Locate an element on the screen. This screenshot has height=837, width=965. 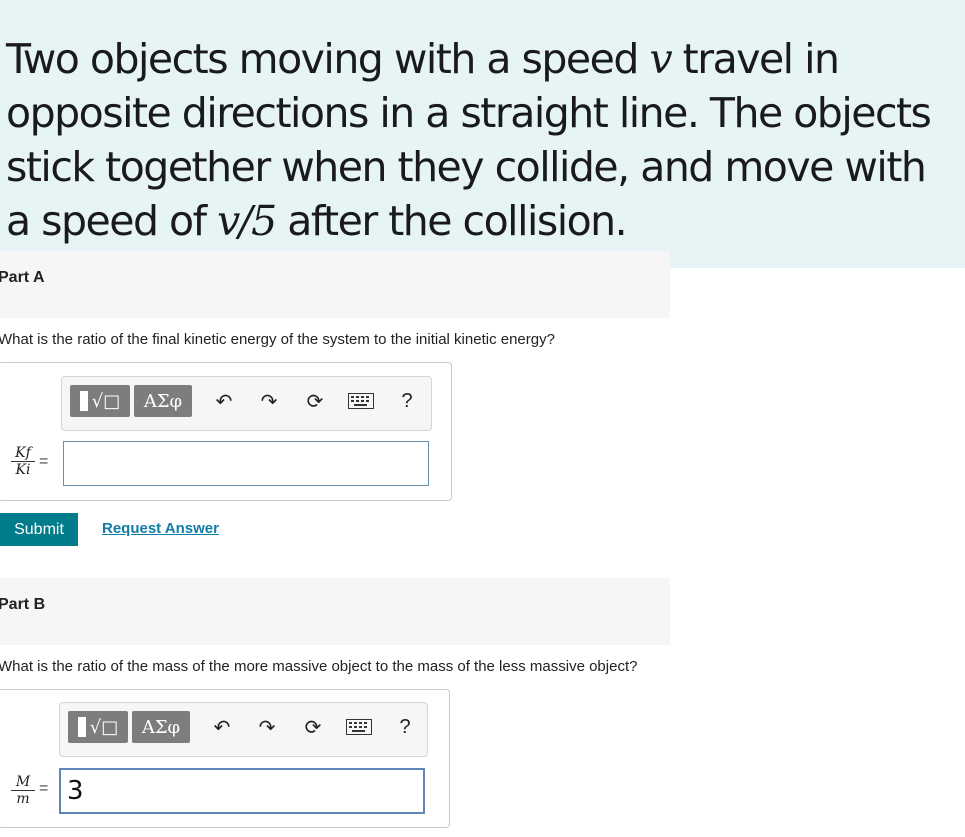
part-a-header: Part A is located at coordinates (335, 284).